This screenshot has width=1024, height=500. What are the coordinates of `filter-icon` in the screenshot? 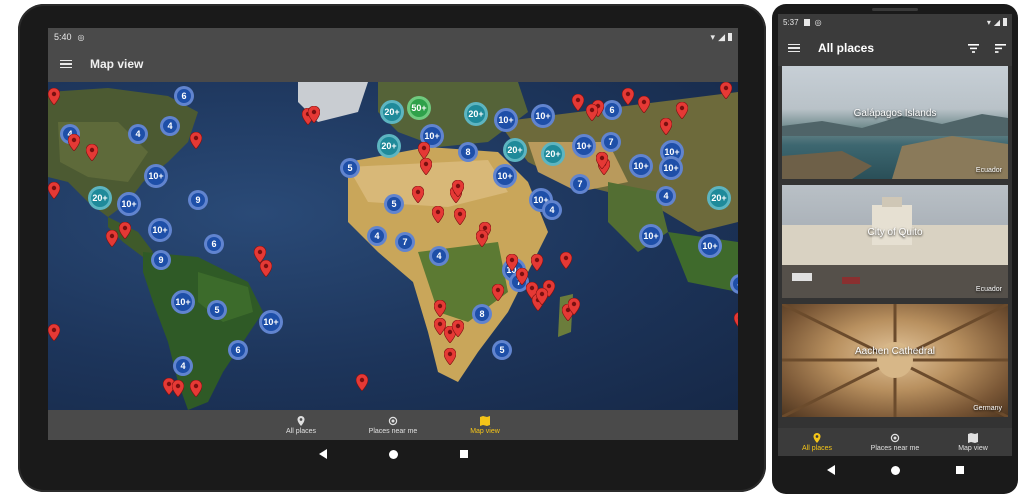 It's located at (973, 48).